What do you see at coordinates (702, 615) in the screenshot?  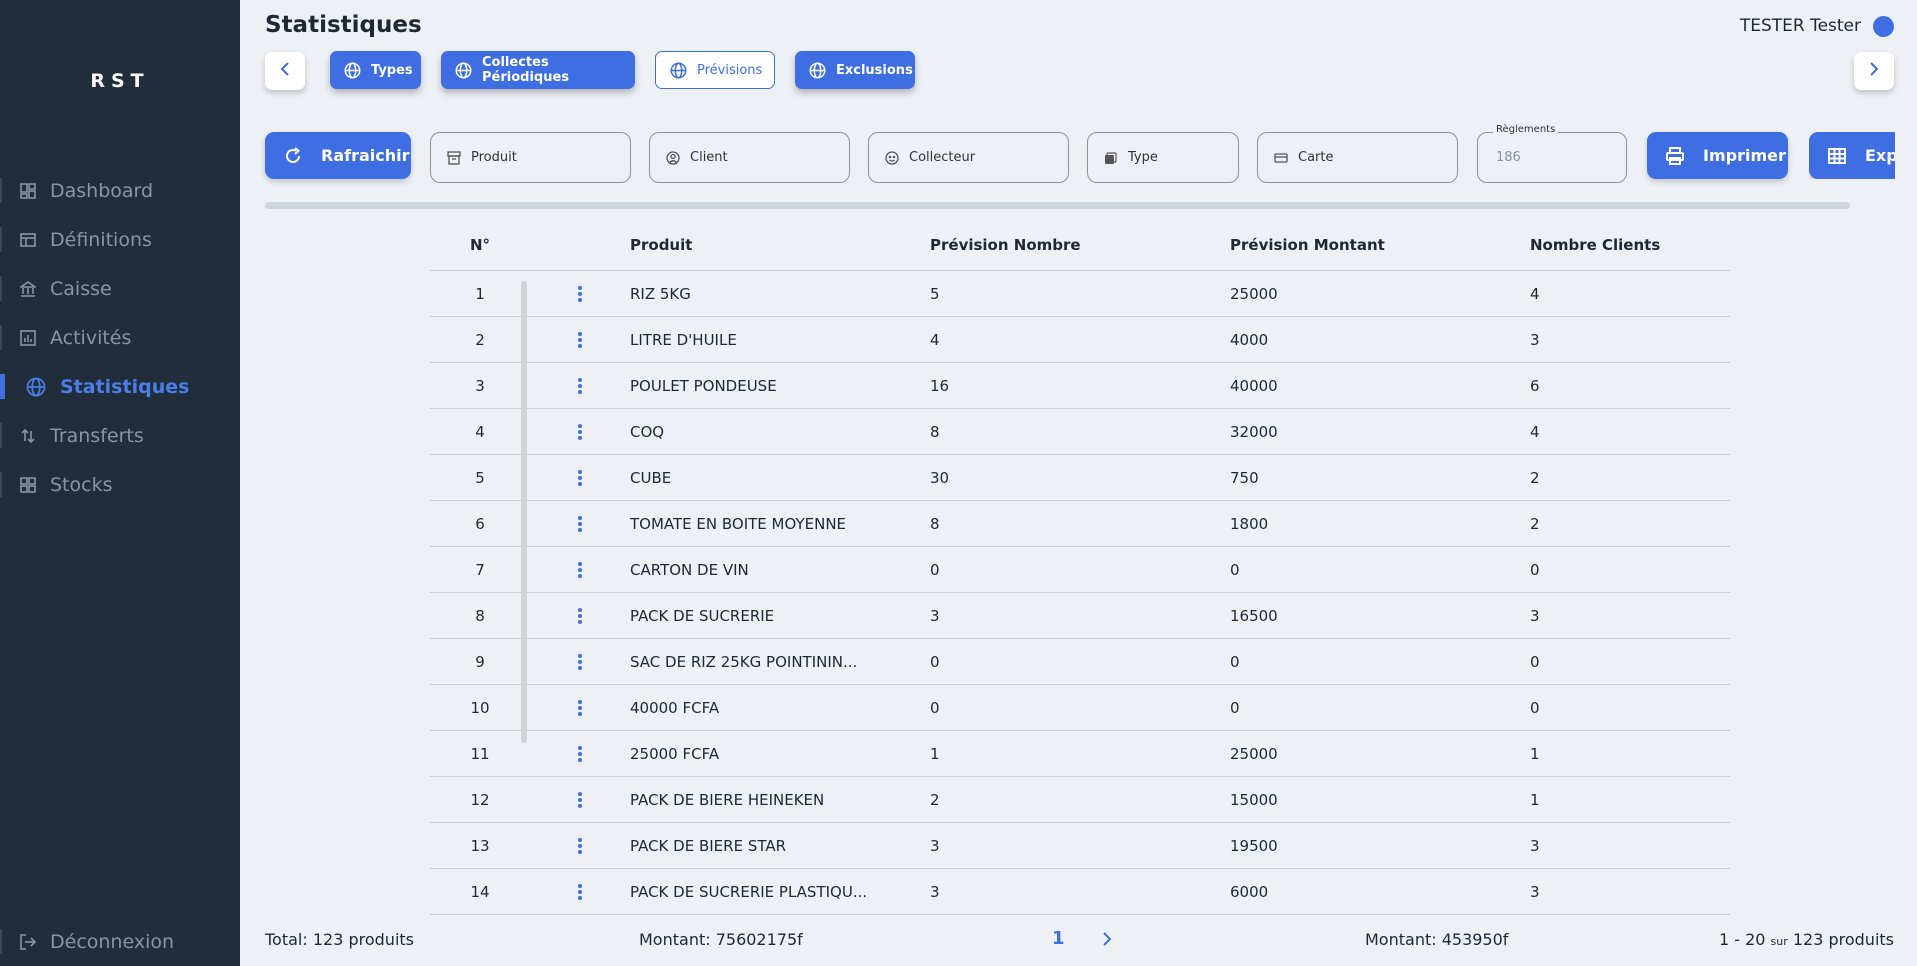 I see `cell-produit: PACK DE SUCRERIE` at bounding box center [702, 615].